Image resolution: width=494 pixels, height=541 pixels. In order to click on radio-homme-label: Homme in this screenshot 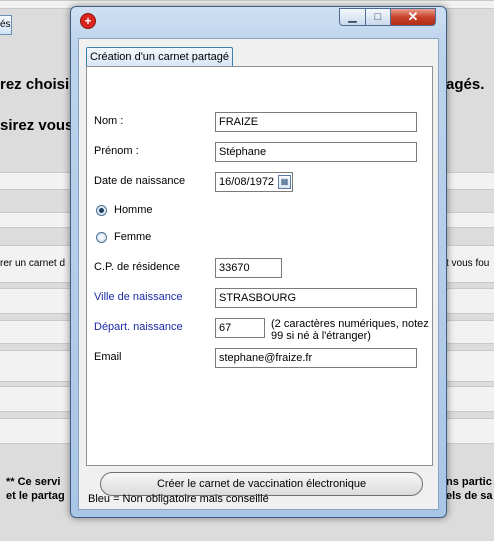, I will do `click(133, 210)`.